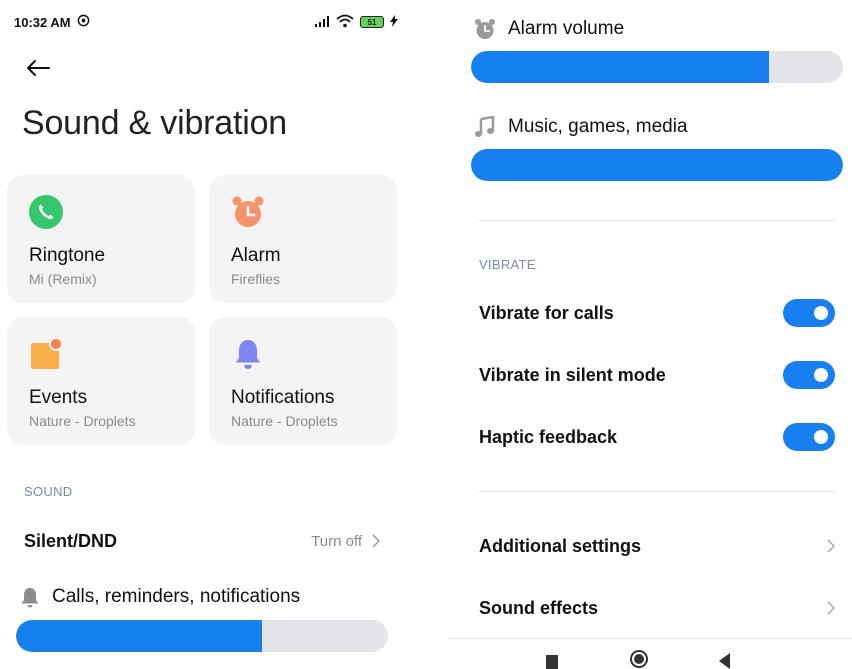  I want to click on tile-title: Alarm, so click(256, 255).